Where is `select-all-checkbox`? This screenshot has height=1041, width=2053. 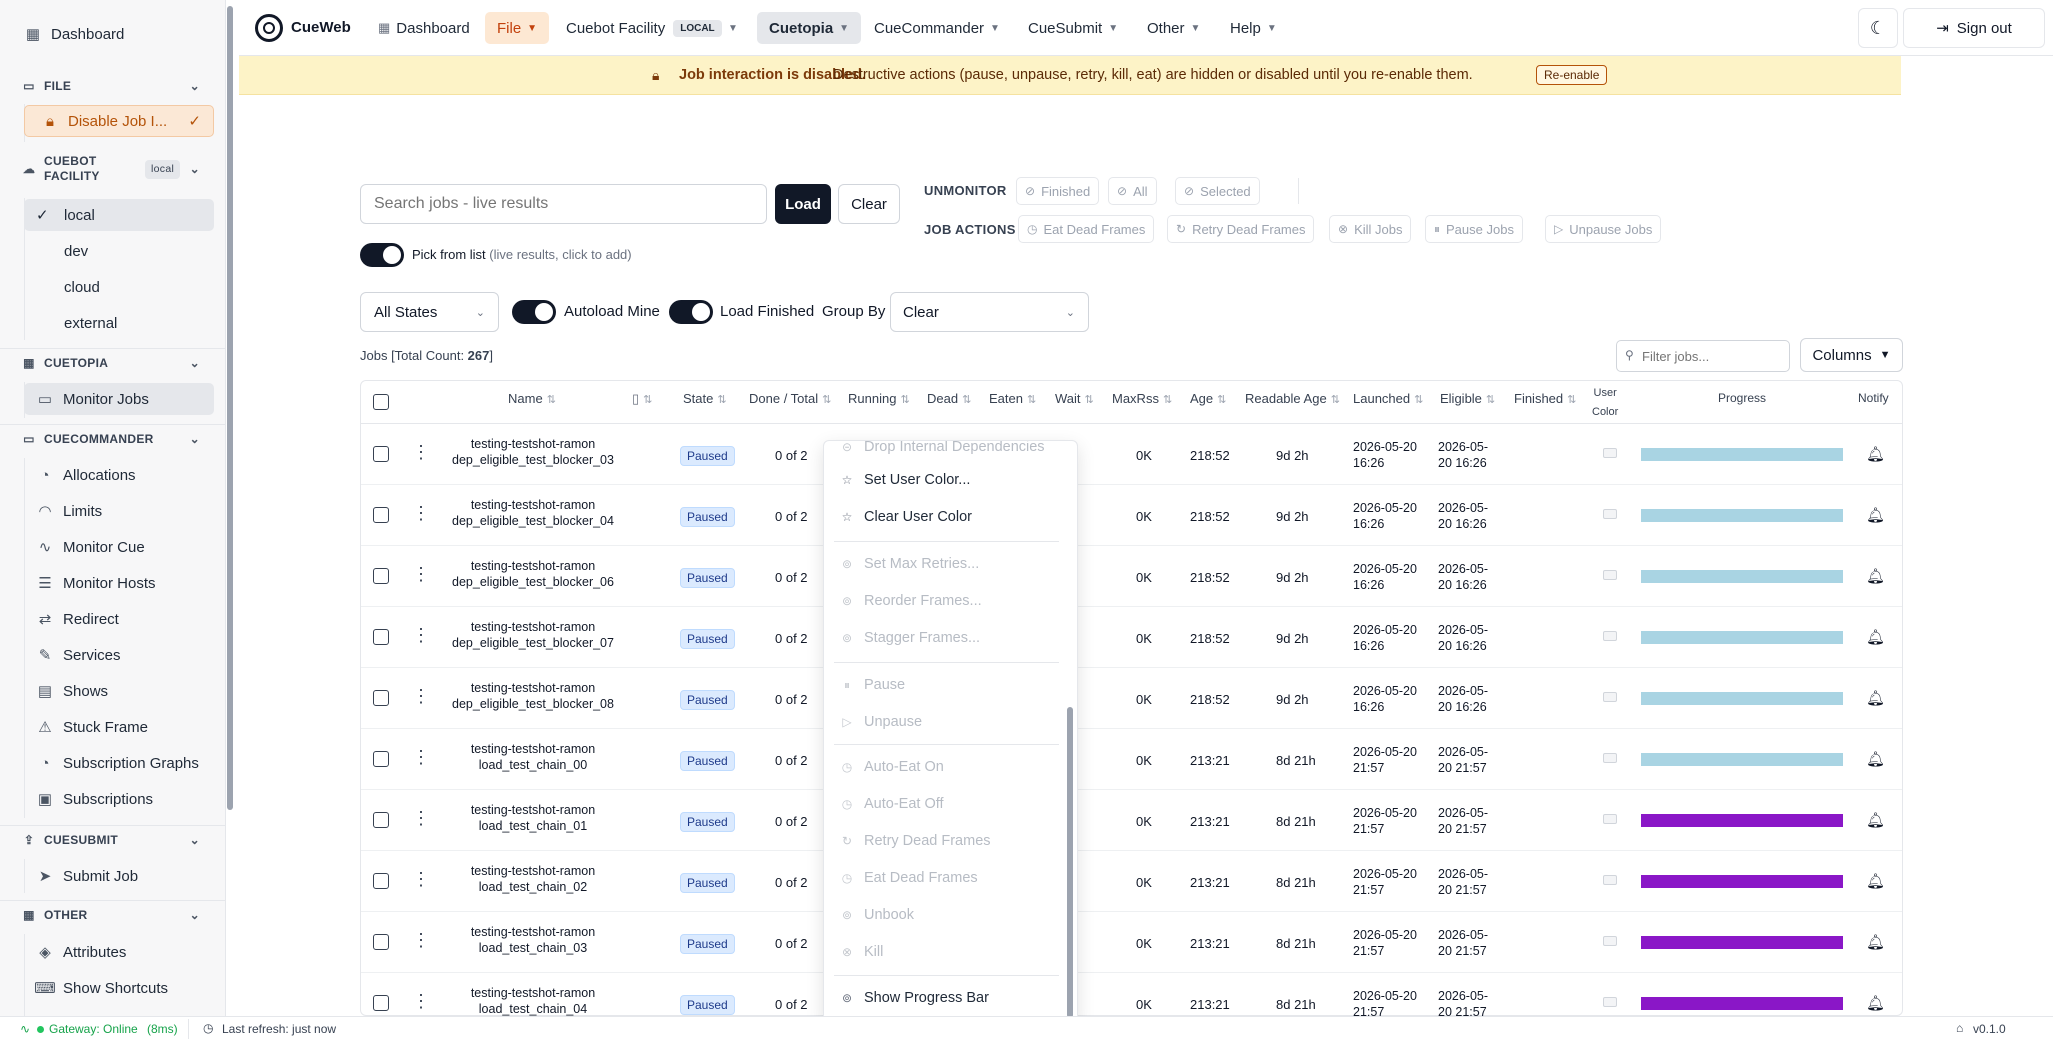
select-all-checkbox is located at coordinates (381, 402).